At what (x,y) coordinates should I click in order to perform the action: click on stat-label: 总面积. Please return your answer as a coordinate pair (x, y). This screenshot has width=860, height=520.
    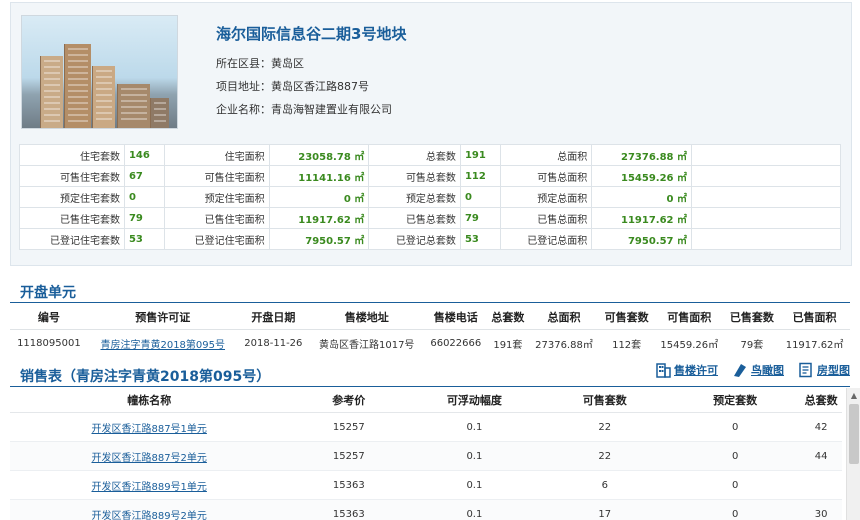
    Looking at the image, I should click on (546, 155).